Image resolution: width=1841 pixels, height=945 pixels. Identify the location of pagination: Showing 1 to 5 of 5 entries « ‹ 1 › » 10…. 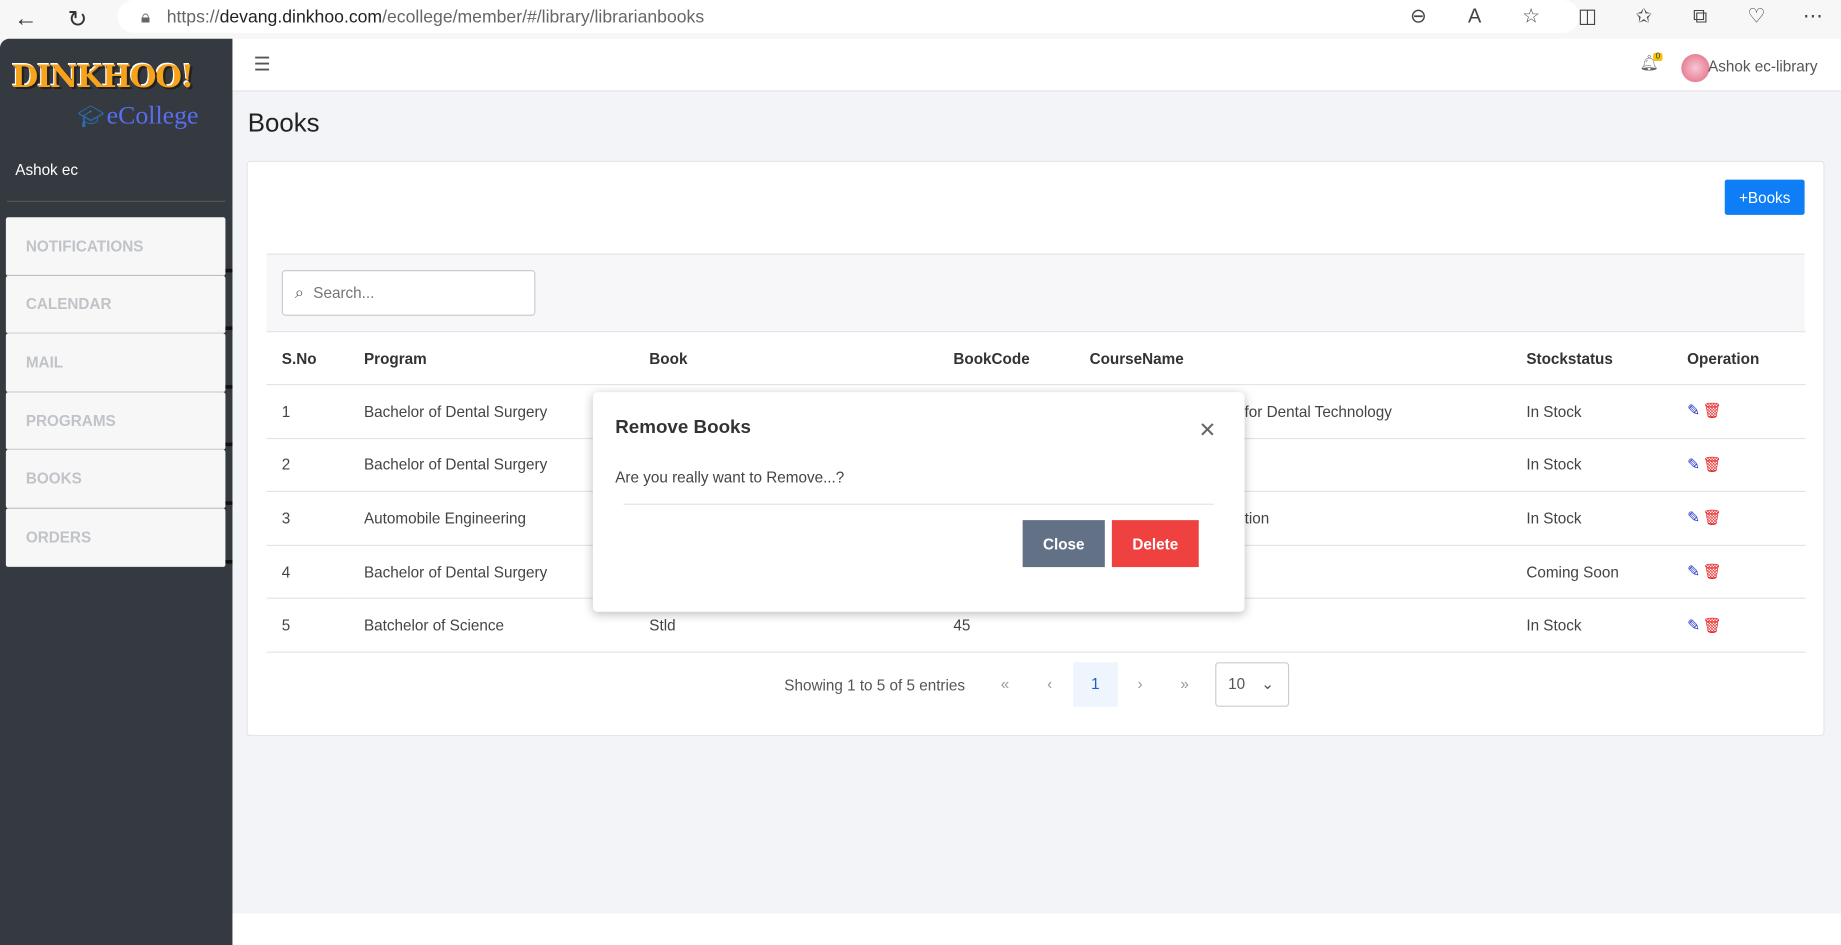
(1036, 684).